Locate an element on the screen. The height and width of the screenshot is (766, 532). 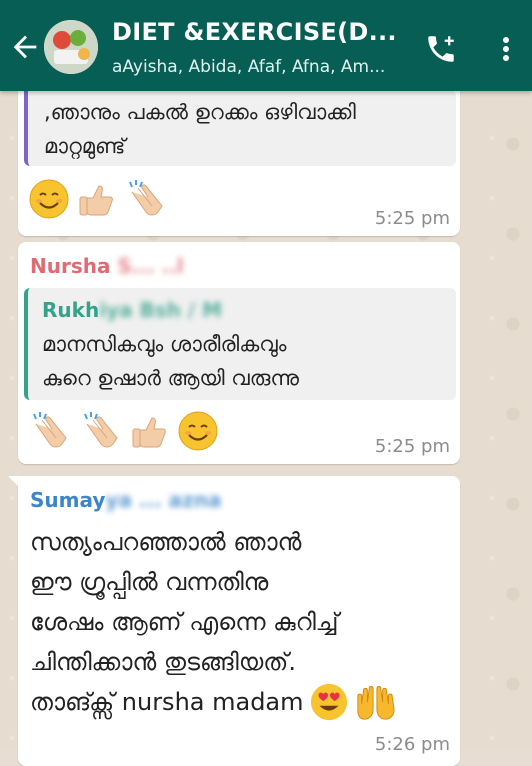
message-text-line: ഈ ഗ്രൂപ്പിൽ വന്നതിനു is located at coordinates (149, 582).